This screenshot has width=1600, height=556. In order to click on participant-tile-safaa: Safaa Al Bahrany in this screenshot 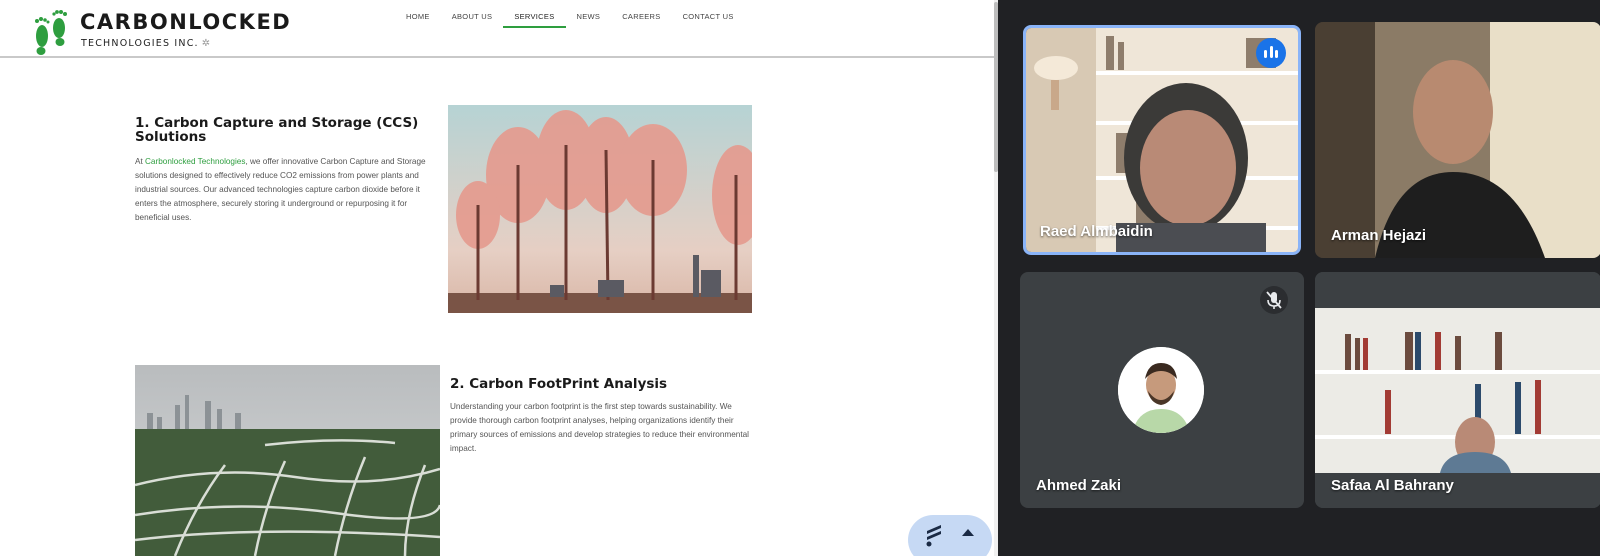, I will do `click(1457, 390)`.